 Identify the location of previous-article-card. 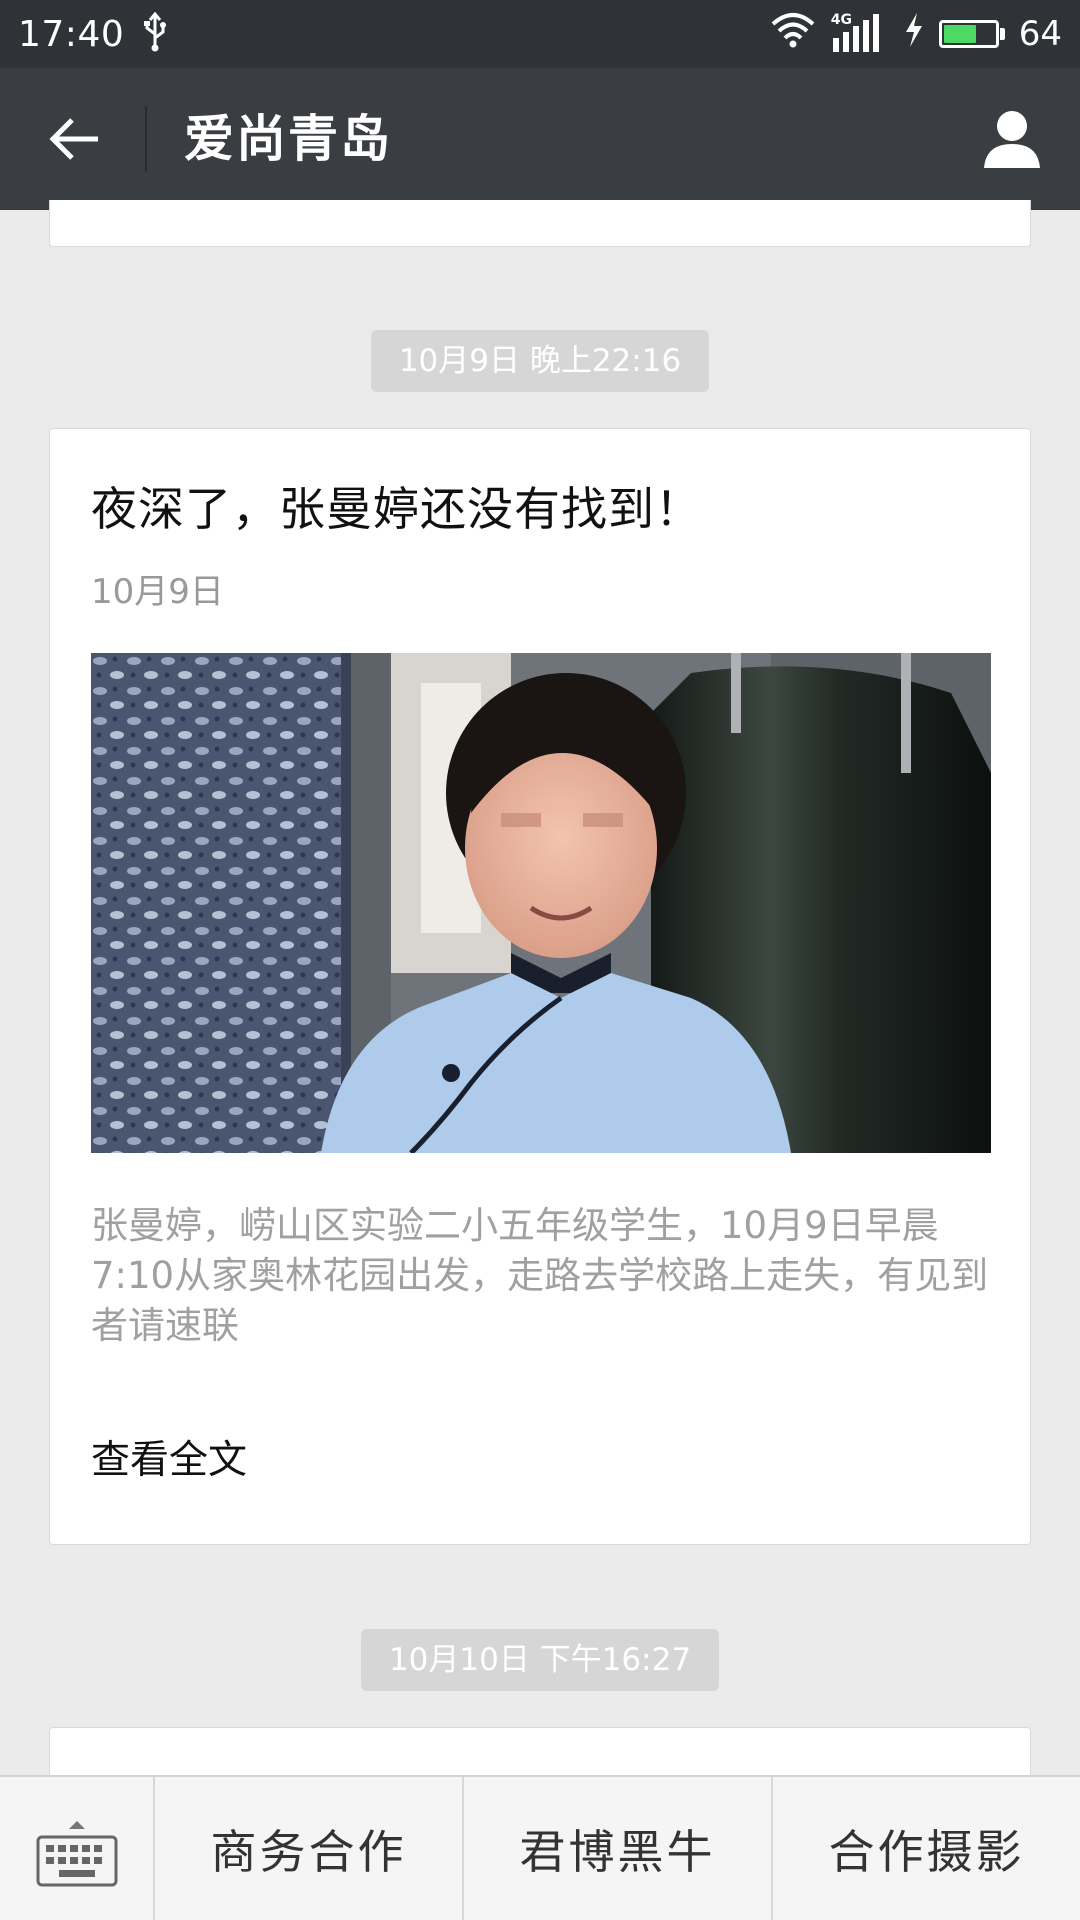
(540, 223).